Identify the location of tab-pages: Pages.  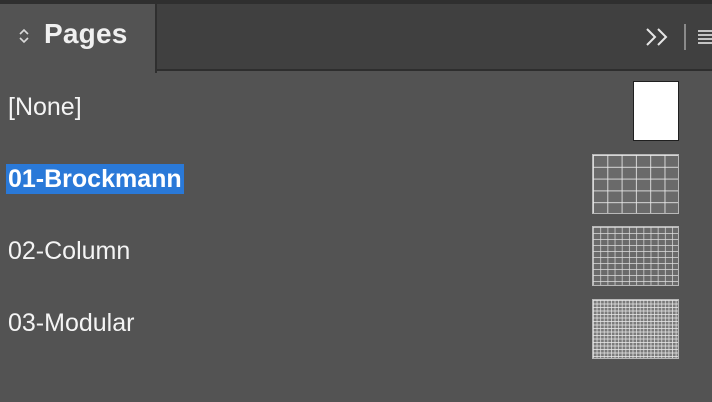
(78, 38).